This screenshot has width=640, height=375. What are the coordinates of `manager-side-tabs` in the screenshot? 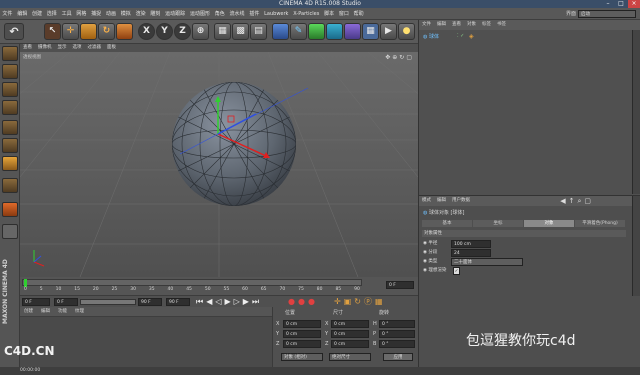 It's located at (636, 112).